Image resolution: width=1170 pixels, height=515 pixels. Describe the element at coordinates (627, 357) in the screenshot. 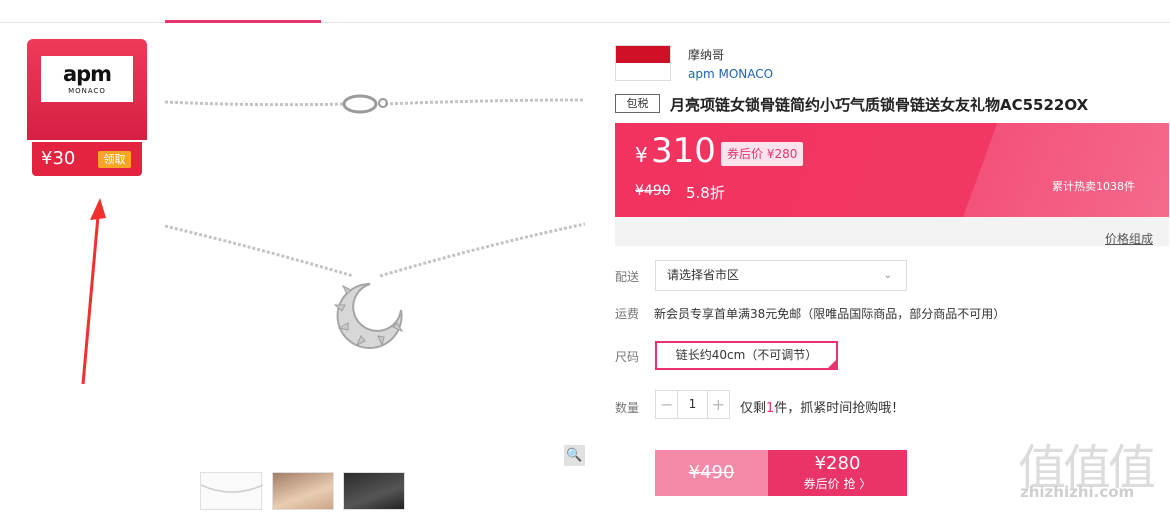

I see `size-label: 尺码` at that location.